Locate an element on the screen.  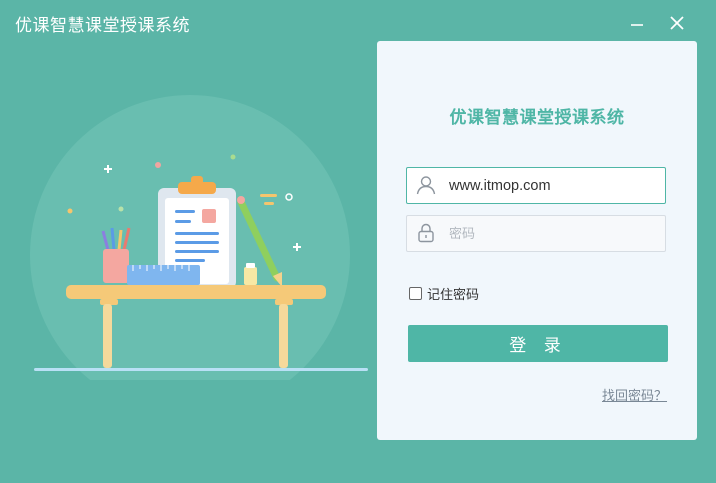
ruler is located at coordinates (163, 275).